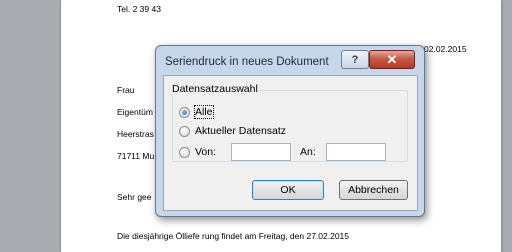 The image size is (512, 252). I want to click on close-button: ✕, so click(392, 59).